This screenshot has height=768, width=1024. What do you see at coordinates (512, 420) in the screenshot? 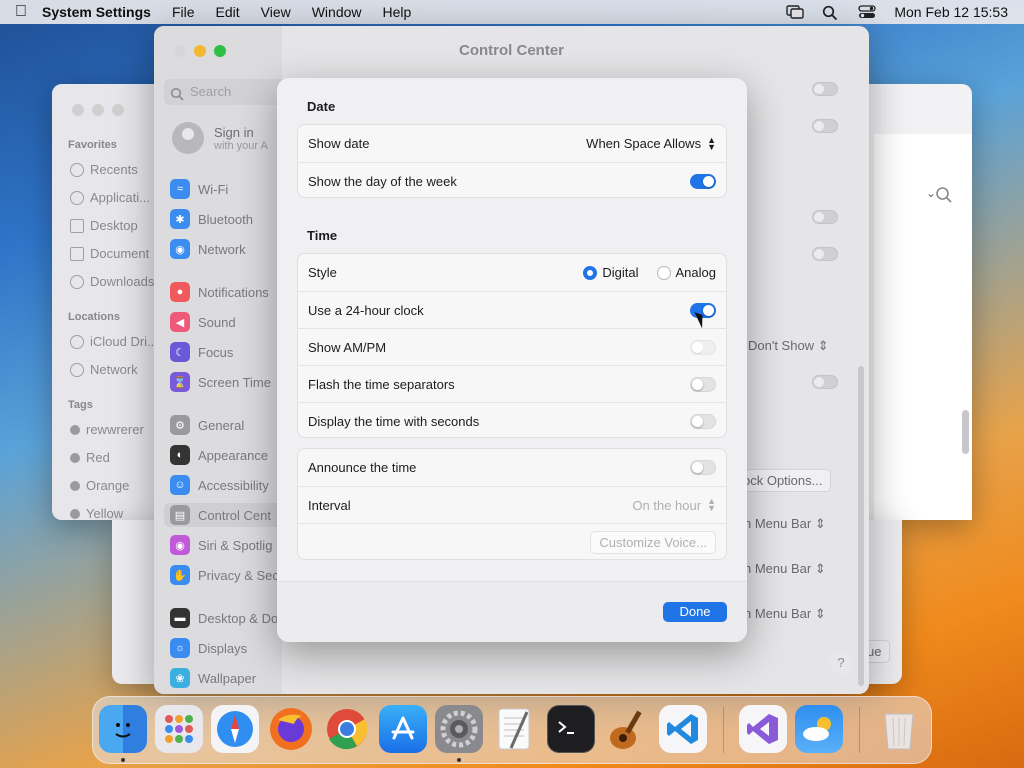
I see `seconds-row: Display the time with seconds` at bounding box center [512, 420].